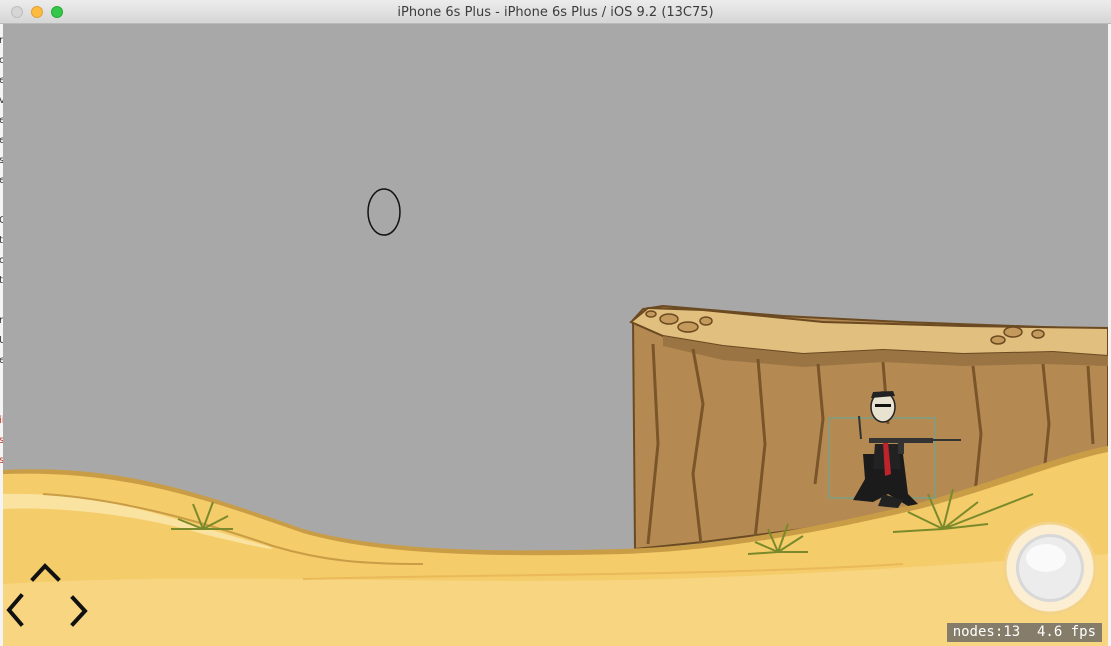  I want to click on fps-stats-overlay: nodes:13 4.6 fps, so click(1024, 632).